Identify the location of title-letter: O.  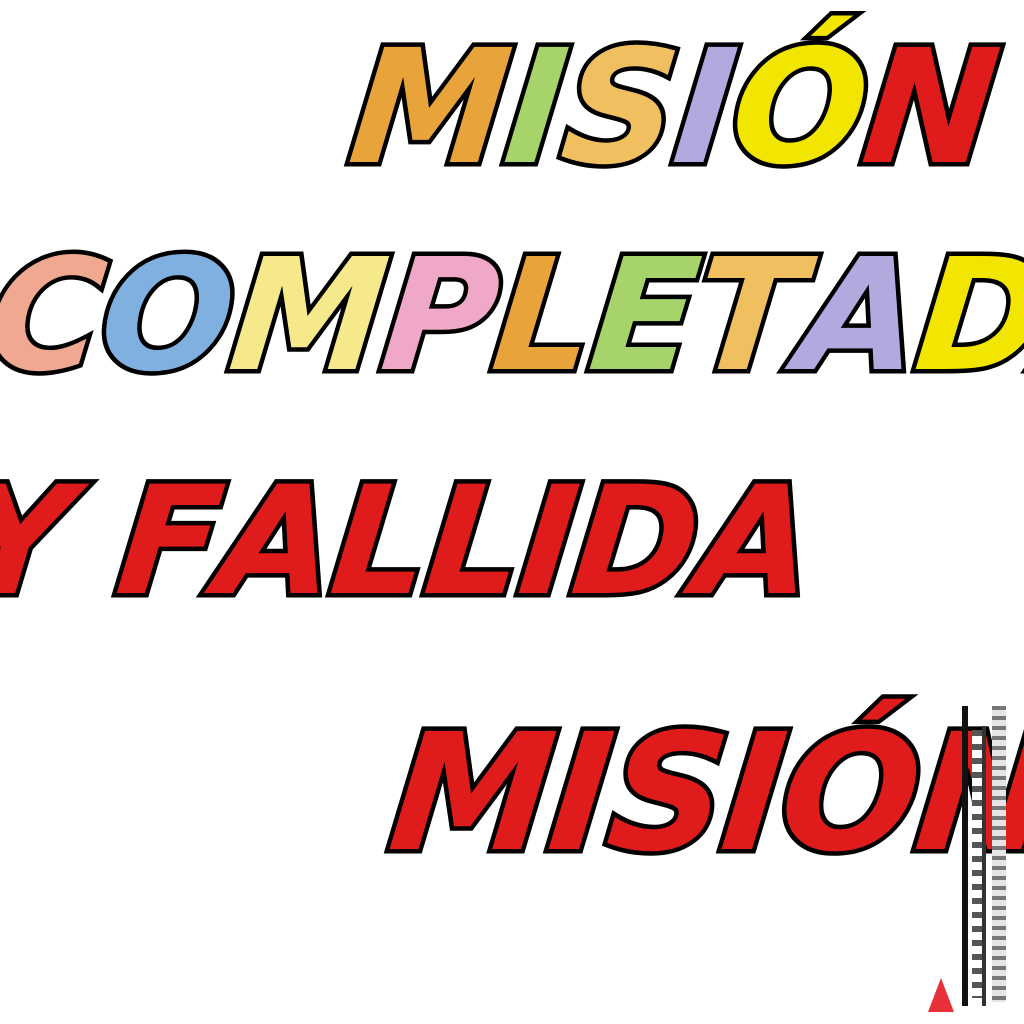
(167, 316).